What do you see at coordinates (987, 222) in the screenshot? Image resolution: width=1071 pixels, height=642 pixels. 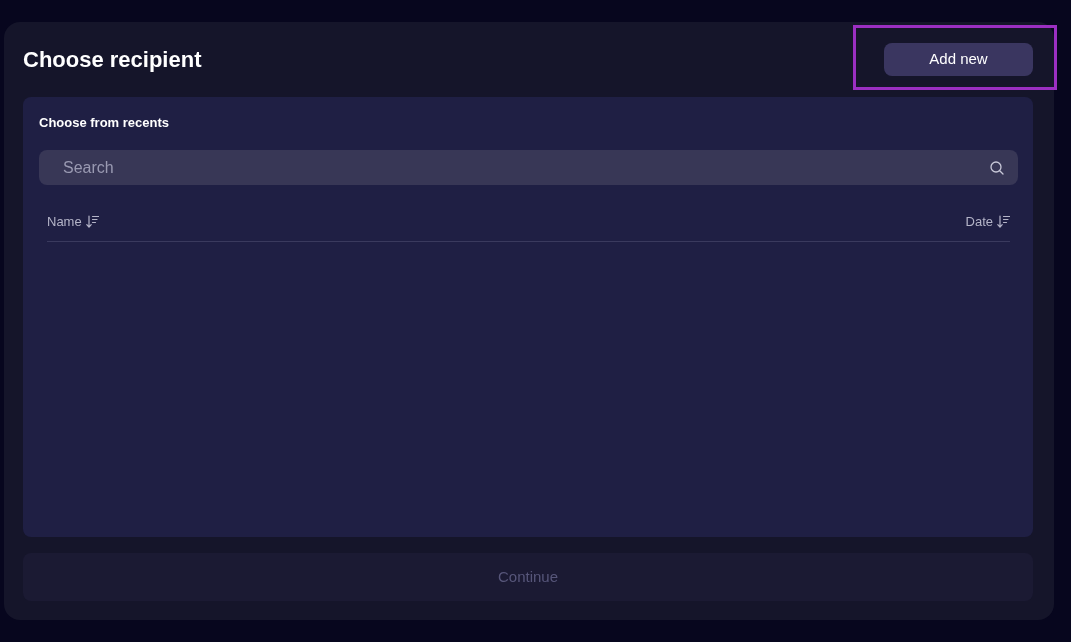 I see `column-header: Date` at bounding box center [987, 222].